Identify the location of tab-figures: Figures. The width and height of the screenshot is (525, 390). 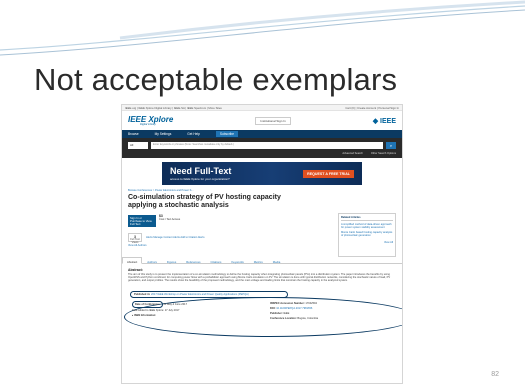
(171, 260).